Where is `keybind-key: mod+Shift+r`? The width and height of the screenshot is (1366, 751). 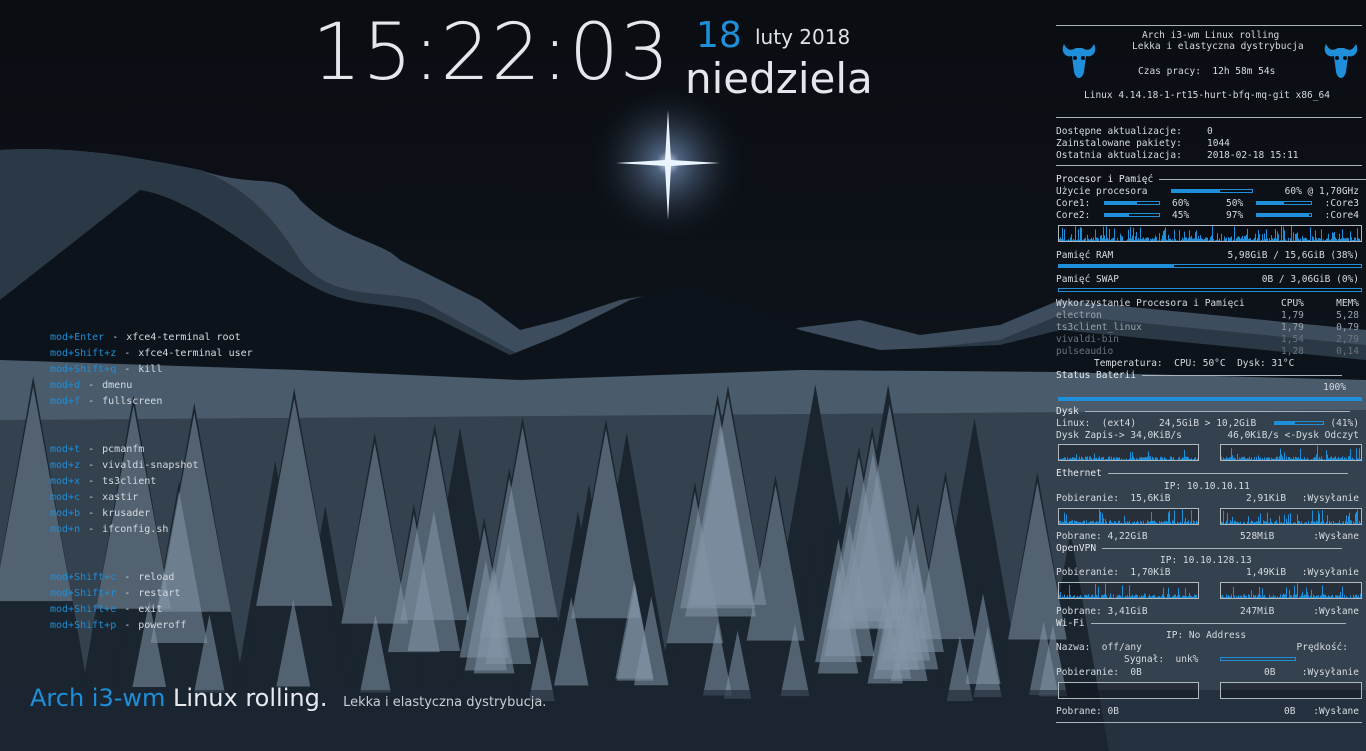 keybind-key: mod+Shift+r is located at coordinates (83, 593).